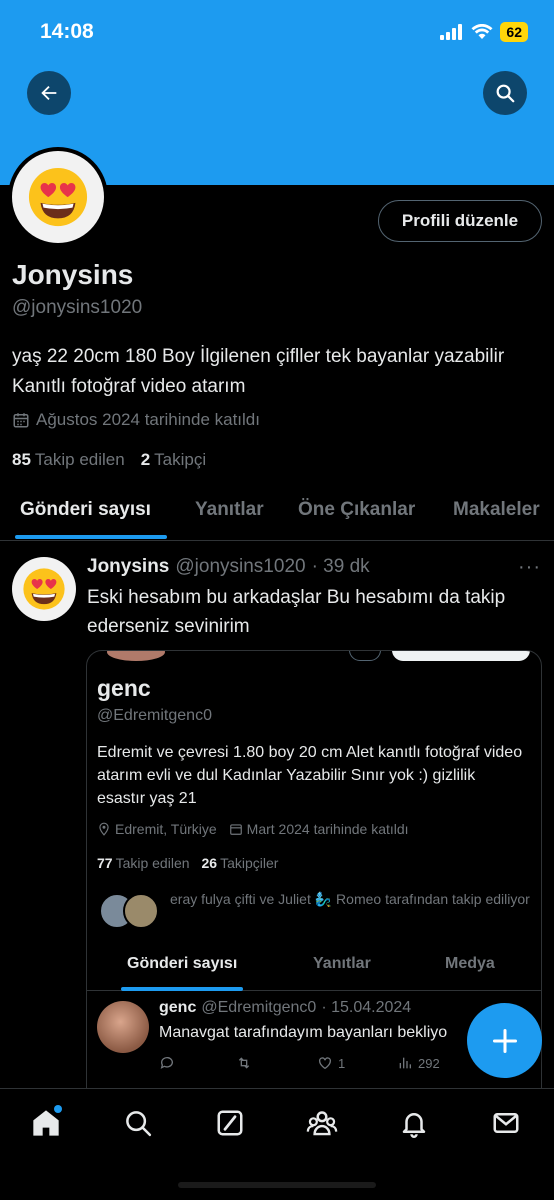  I want to click on plus-icon, so click(504, 1040).